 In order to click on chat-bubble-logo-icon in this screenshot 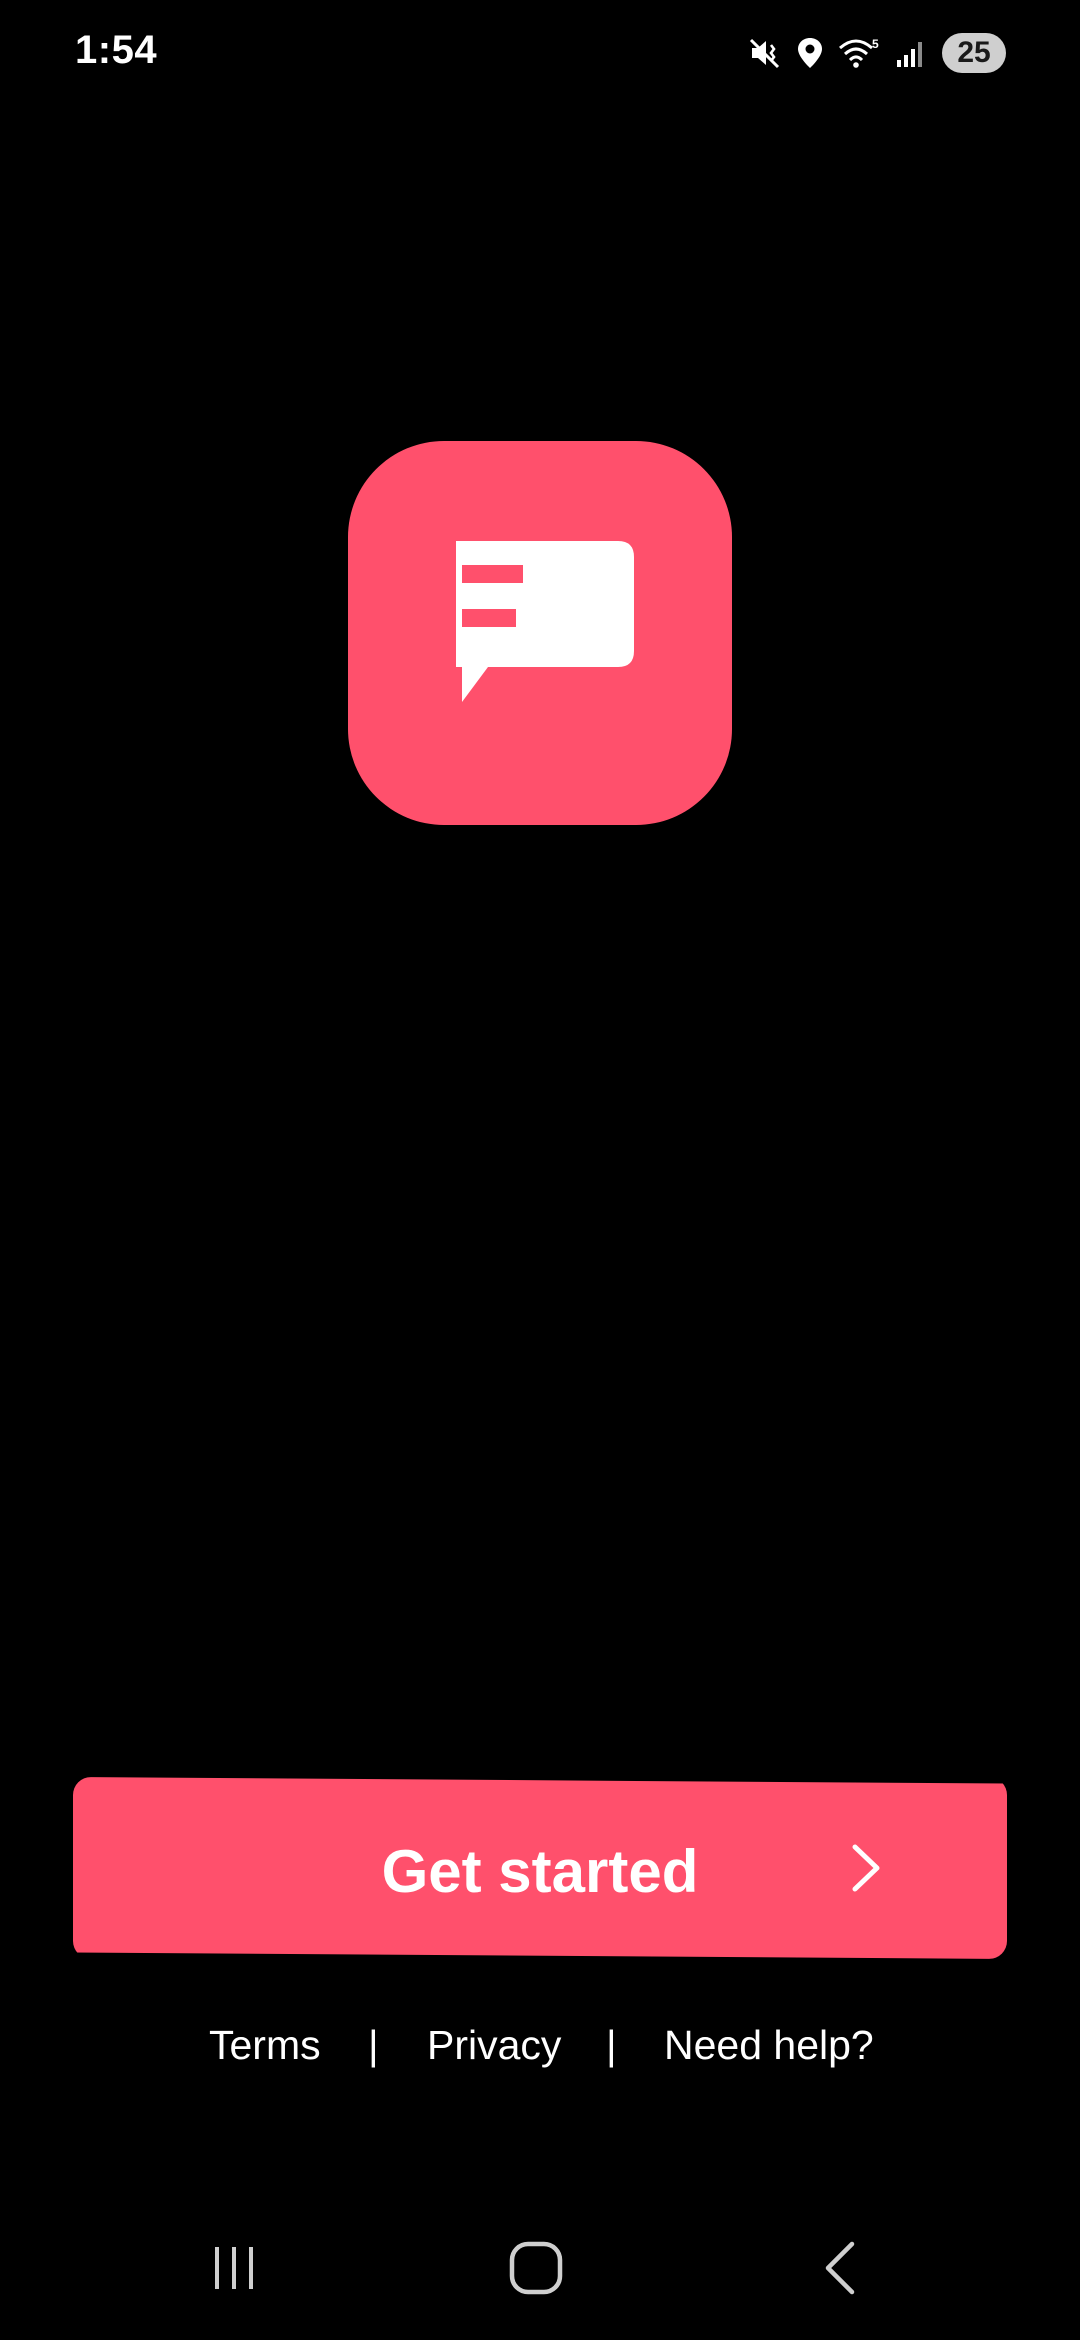, I will do `click(540, 633)`.